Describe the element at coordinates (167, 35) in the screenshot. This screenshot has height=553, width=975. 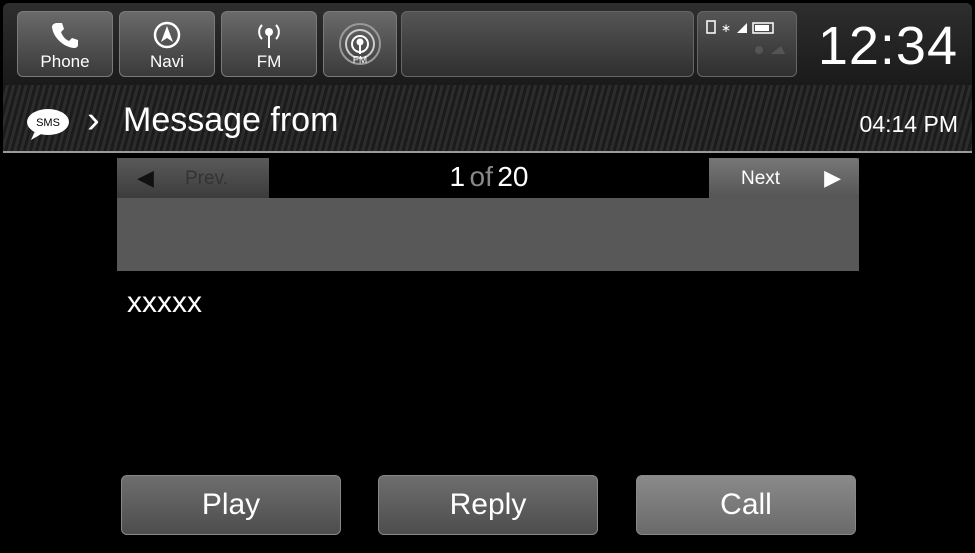
I see `navi-icon` at that location.